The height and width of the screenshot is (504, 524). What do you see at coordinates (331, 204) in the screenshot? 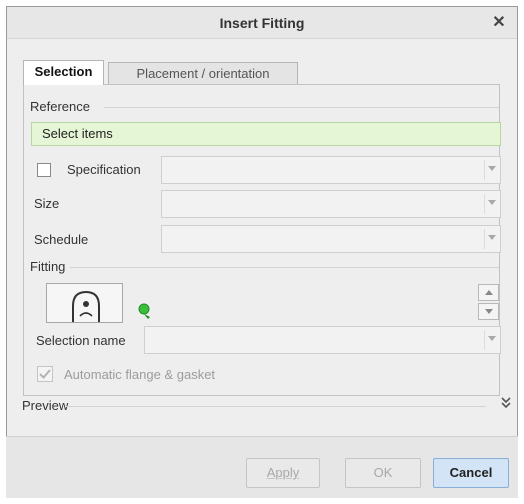
I see `size-dropdown` at bounding box center [331, 204].